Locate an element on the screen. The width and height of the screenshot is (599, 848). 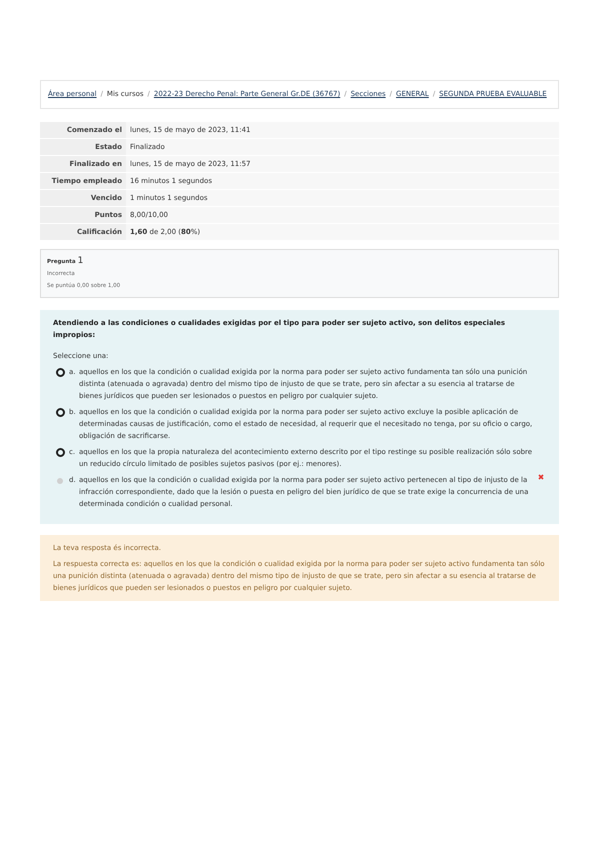
question-number: 1 is located at coordinates (81, 261).